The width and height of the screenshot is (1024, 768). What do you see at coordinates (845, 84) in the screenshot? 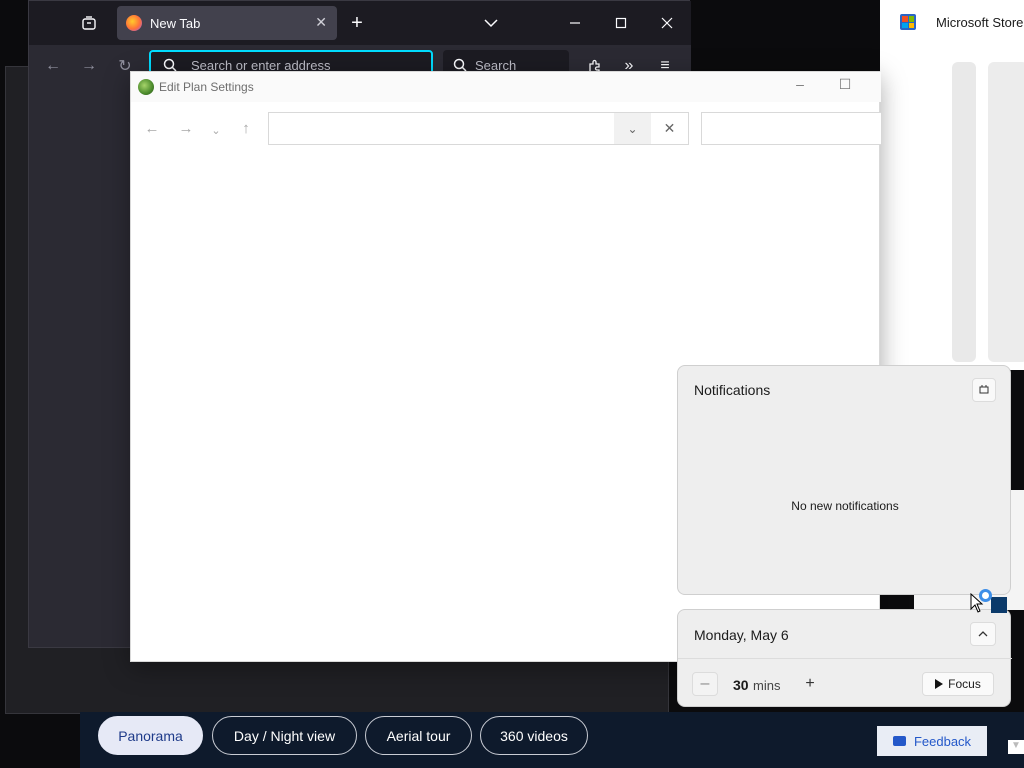
I see `dialog-maximize-icon: ☐` at bounding box center [845, 84].